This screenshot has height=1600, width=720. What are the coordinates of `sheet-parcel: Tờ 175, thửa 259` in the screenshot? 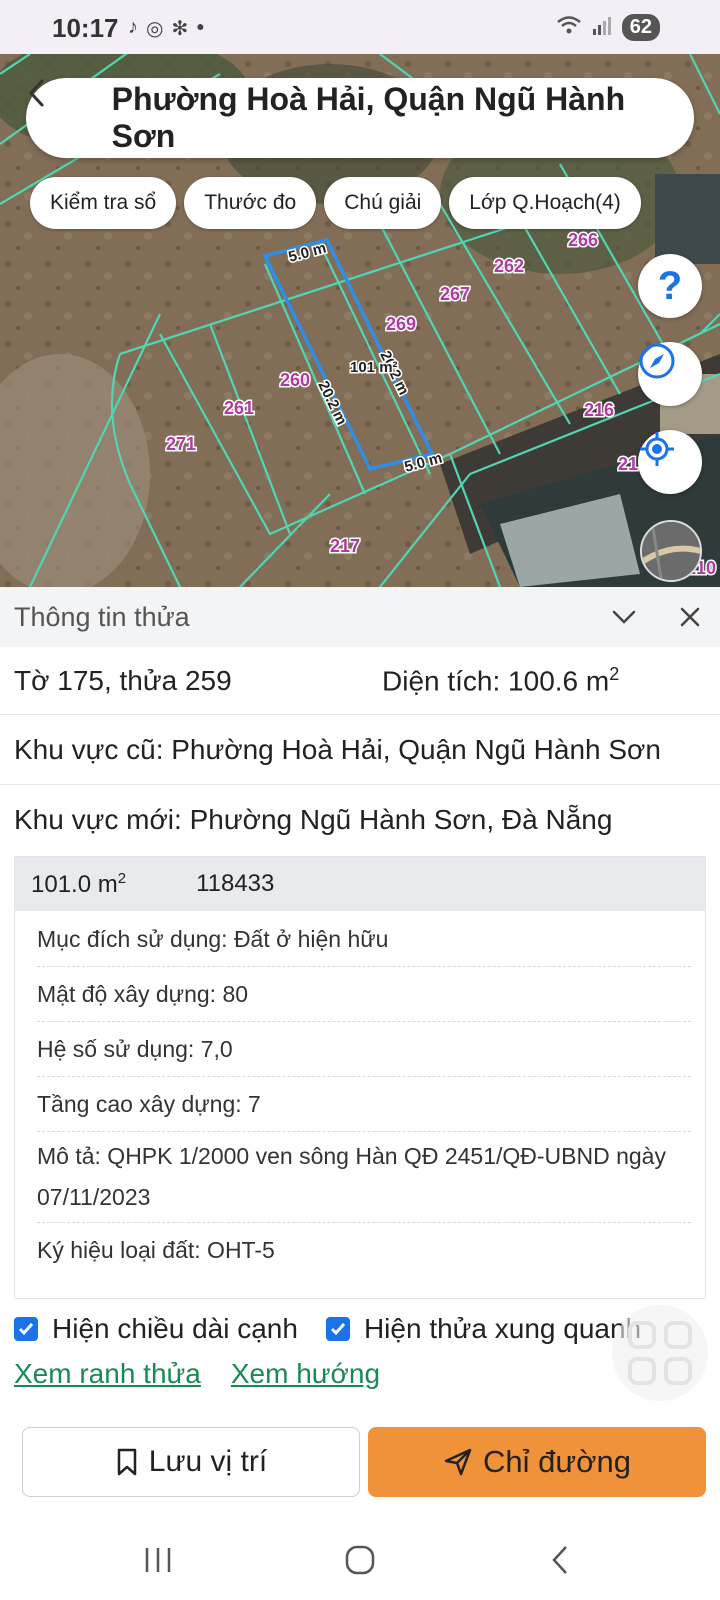 It's located at (123, 680).